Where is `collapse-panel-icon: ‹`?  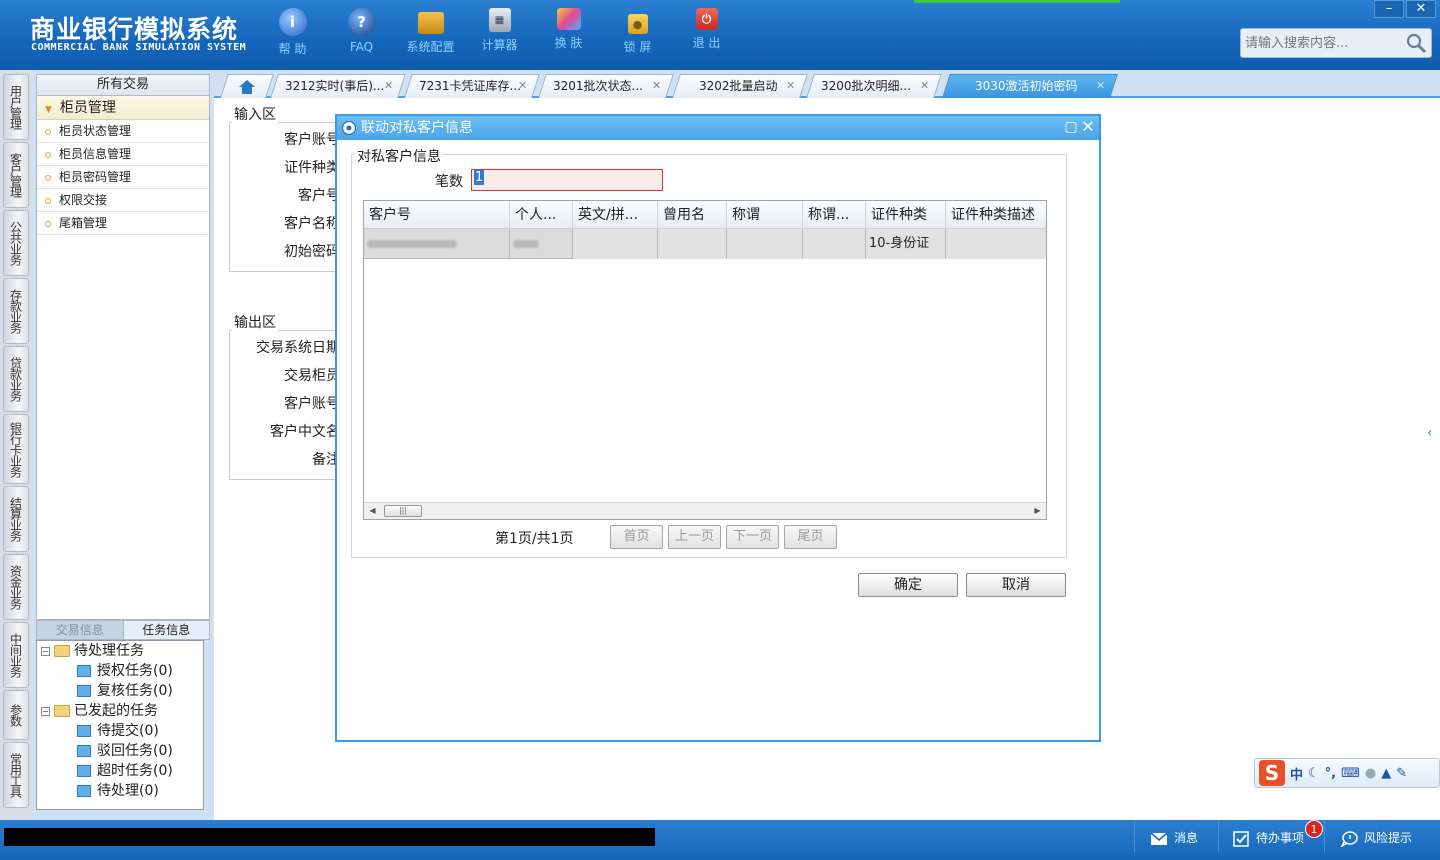
collapse-panel-icon: ‹ is located at coordinates (1433, 445).